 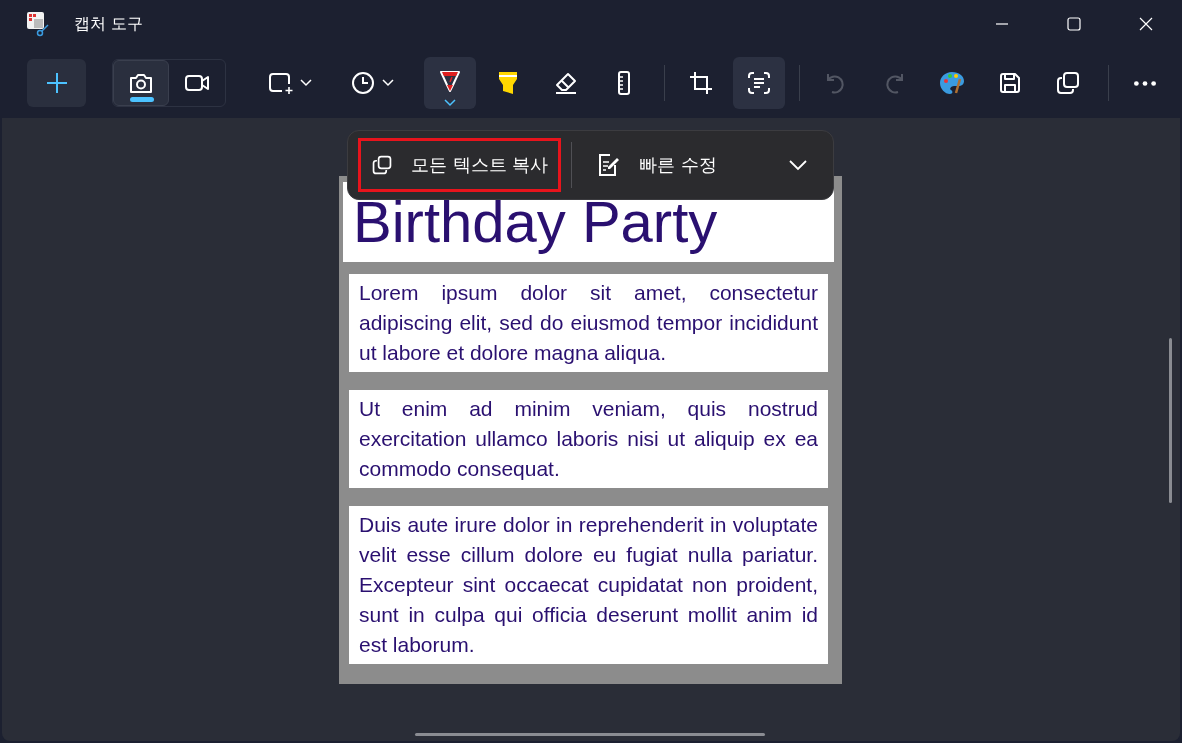 I want to click on camera-button, so click(x=141, y=83).